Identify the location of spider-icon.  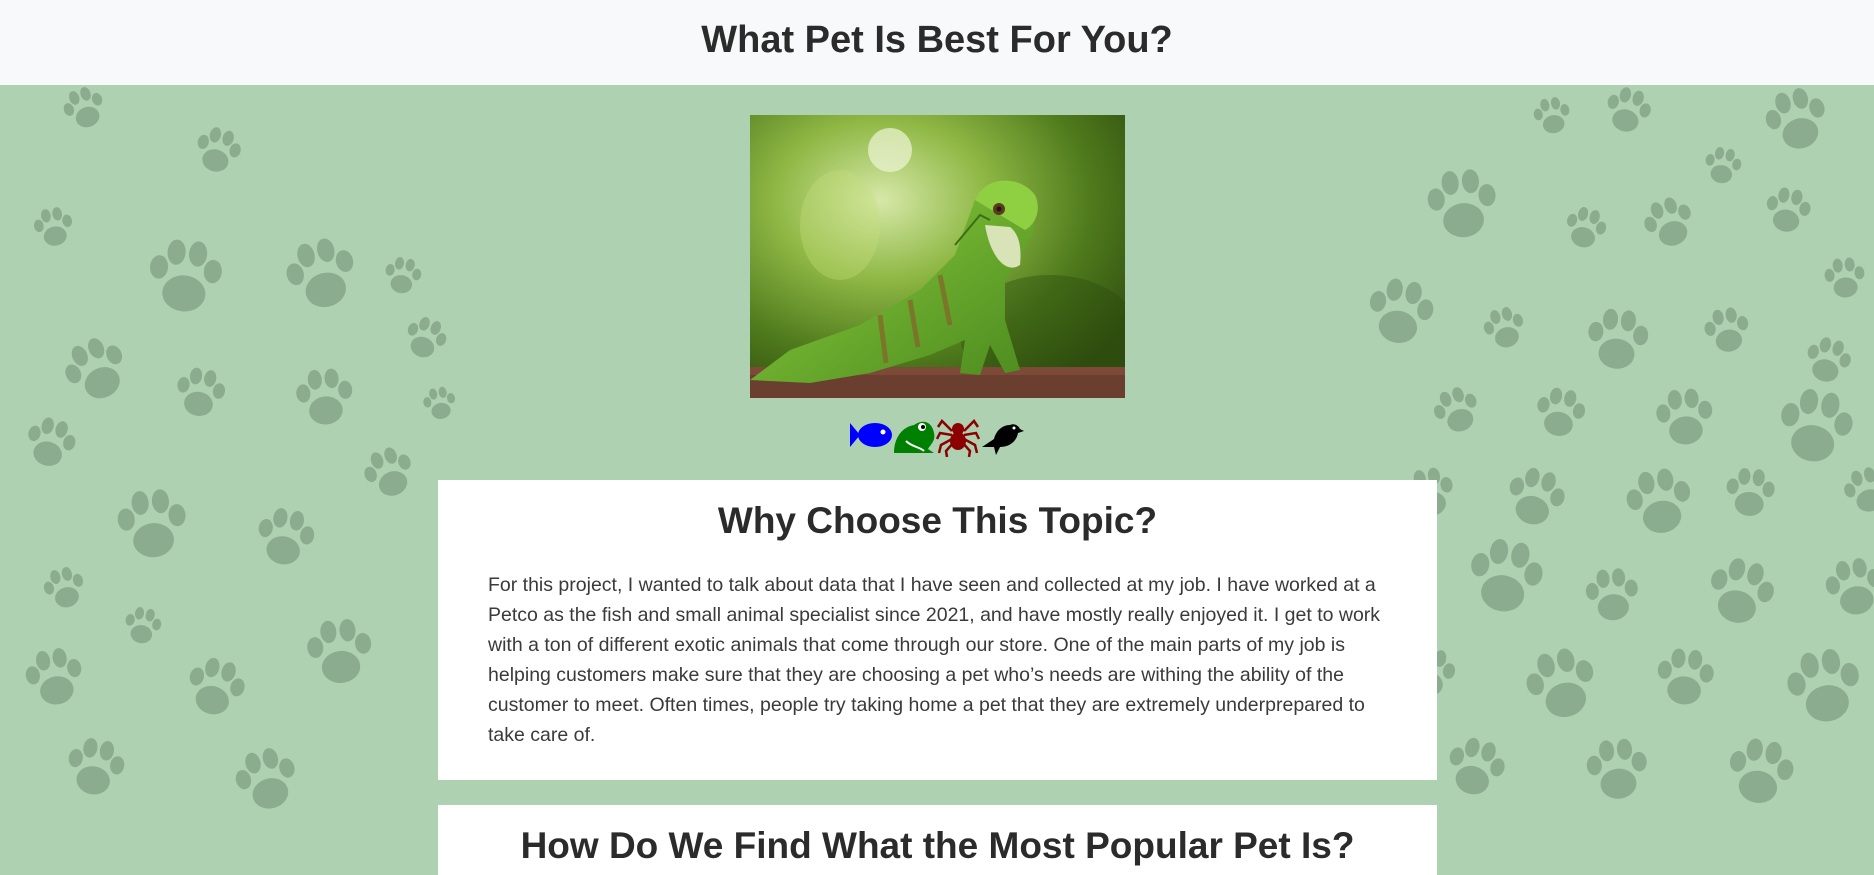
(958, 435).